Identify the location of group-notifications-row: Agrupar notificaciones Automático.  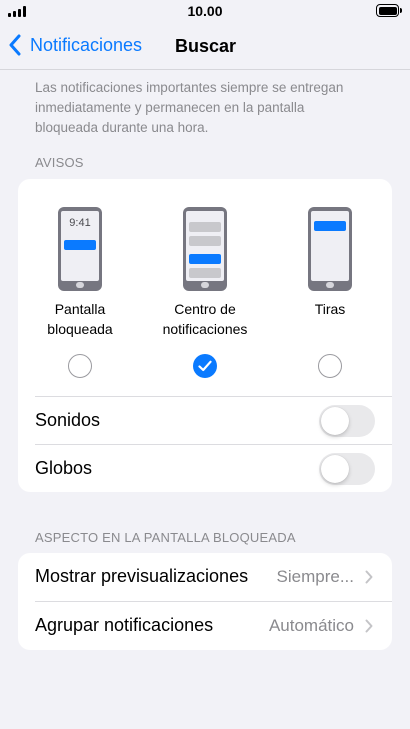
(213, 625).